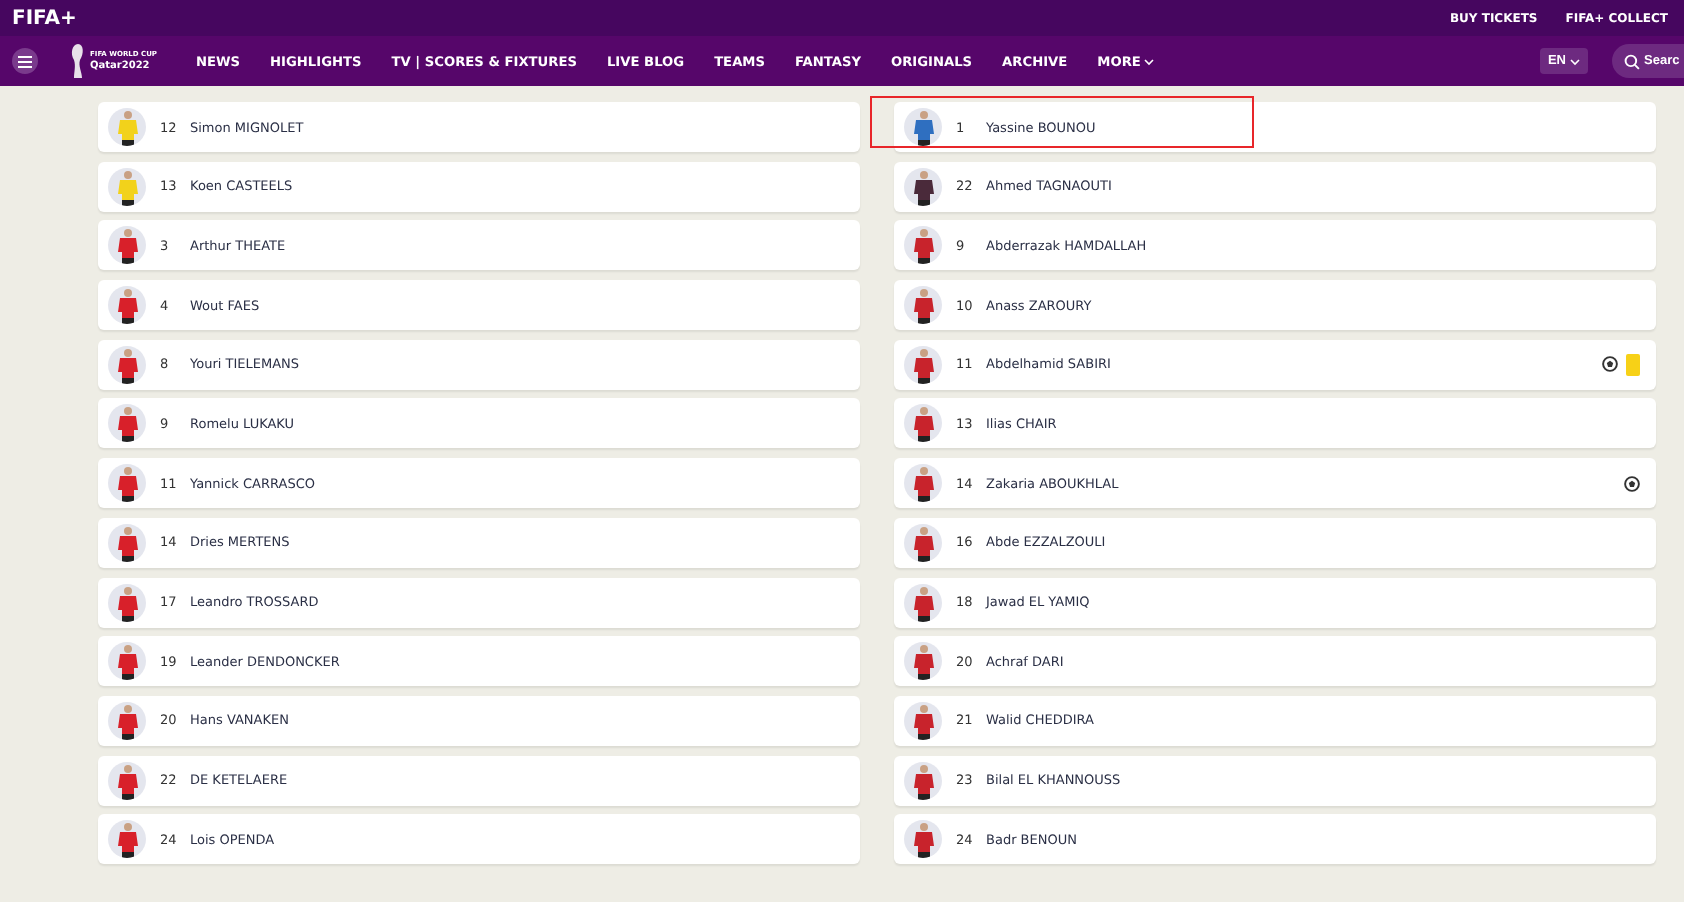  I want to click on booking-card-icon, so click(1633, 364).